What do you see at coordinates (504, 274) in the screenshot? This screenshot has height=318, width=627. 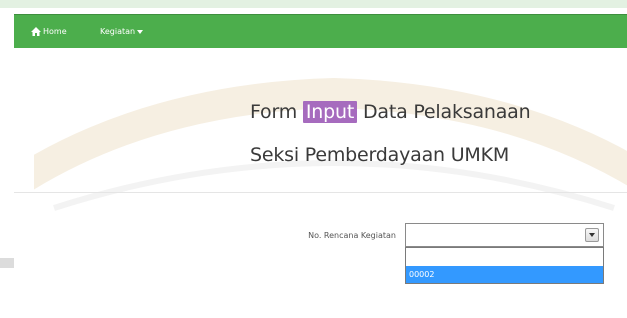 I see `dropdown-option-00002: 00002` at bounding box center [504, 274].